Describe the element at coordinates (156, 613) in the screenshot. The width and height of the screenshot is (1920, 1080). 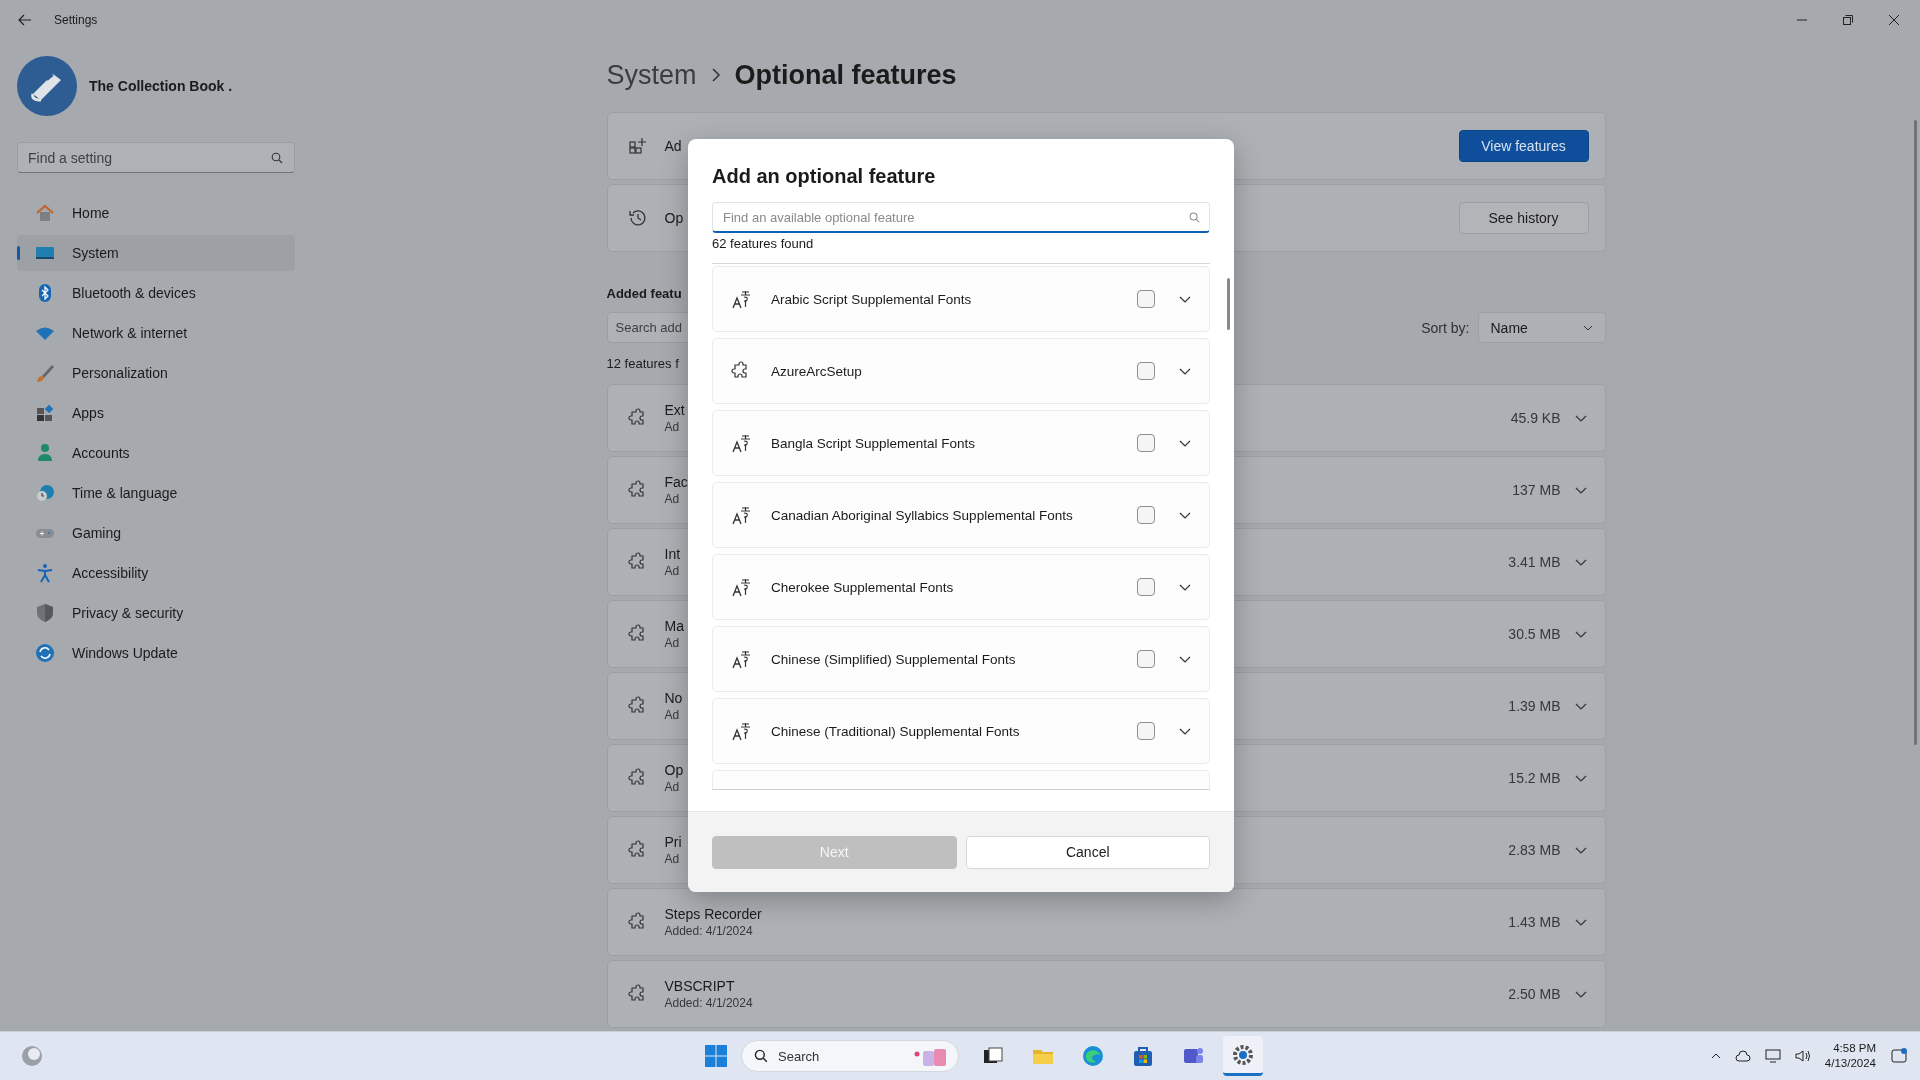
I see `nav-item: Privacy & security` at that location.